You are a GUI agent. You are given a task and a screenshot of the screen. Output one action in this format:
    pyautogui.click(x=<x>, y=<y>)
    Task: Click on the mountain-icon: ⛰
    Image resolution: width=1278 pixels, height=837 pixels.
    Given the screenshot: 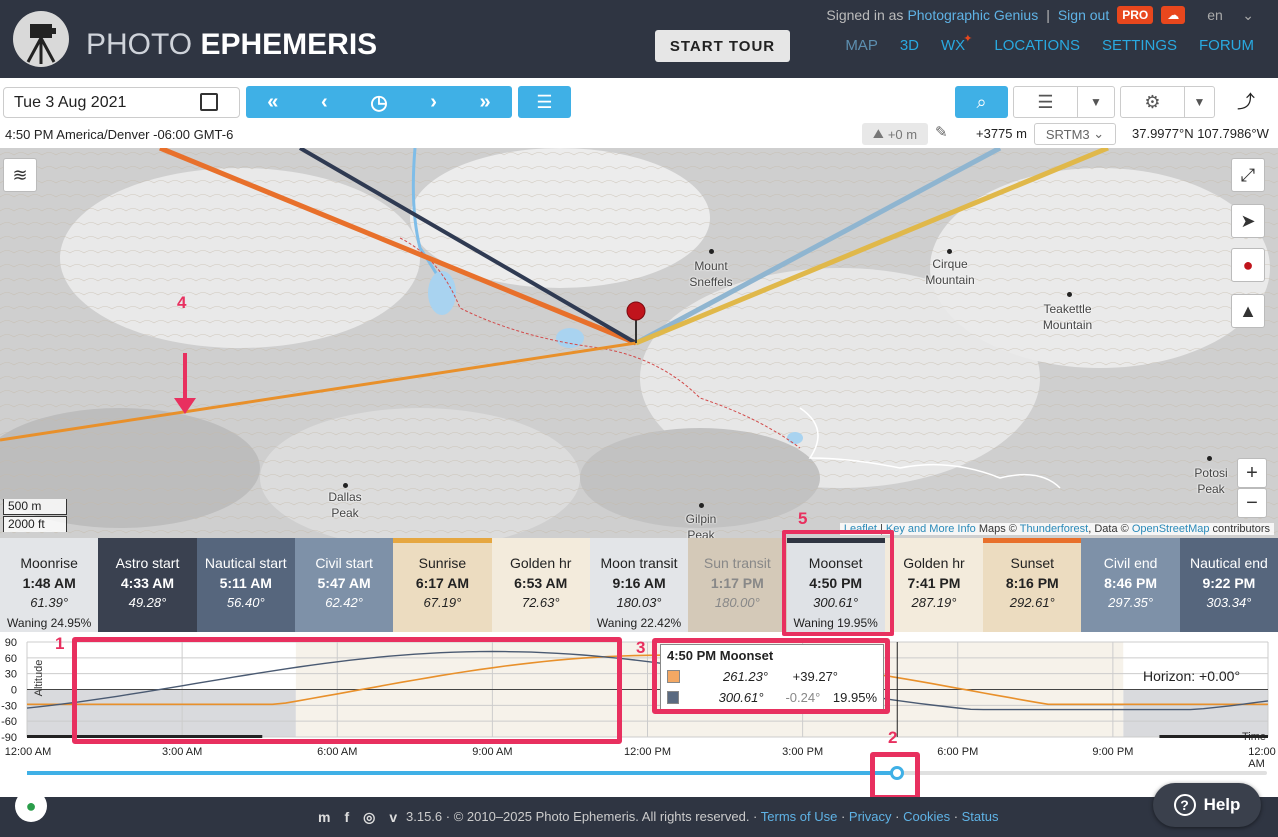 What is the action you would take?
    pyautogui.click(x=878, y=133)
    